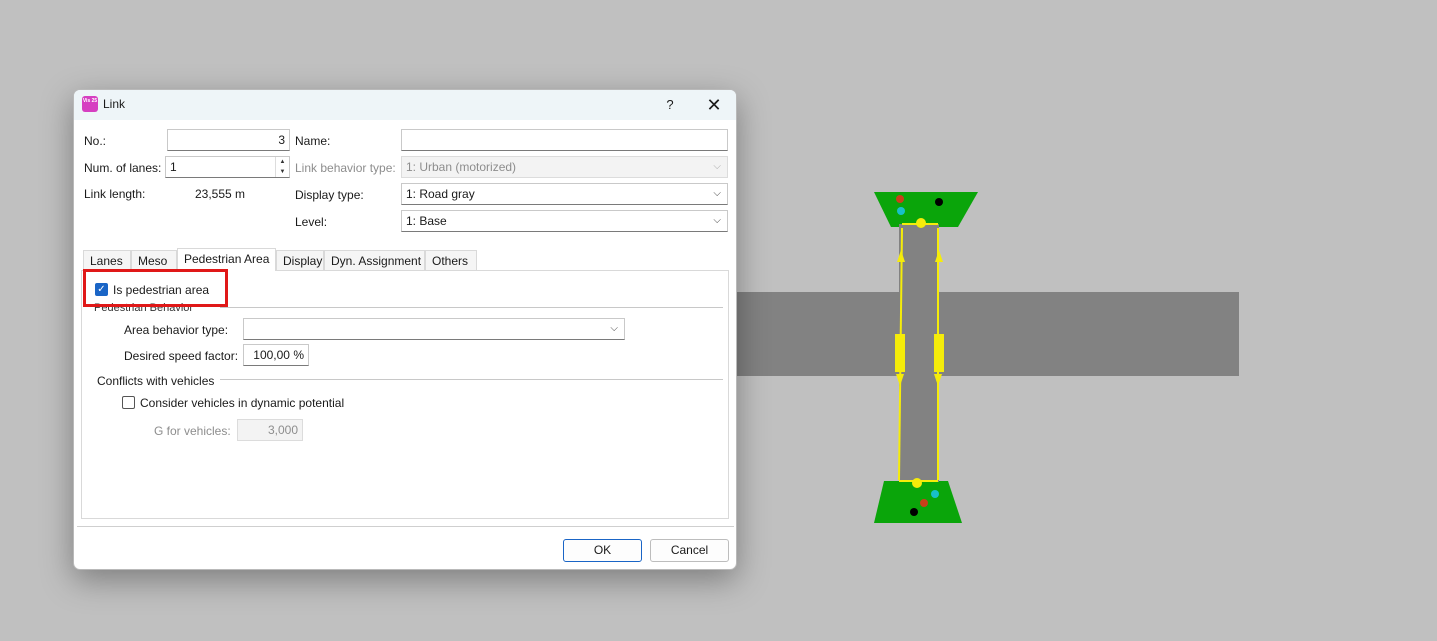 This screenshot has height=641, width=1437. I want to click on conflicts-group-divider, so click(471, 379).